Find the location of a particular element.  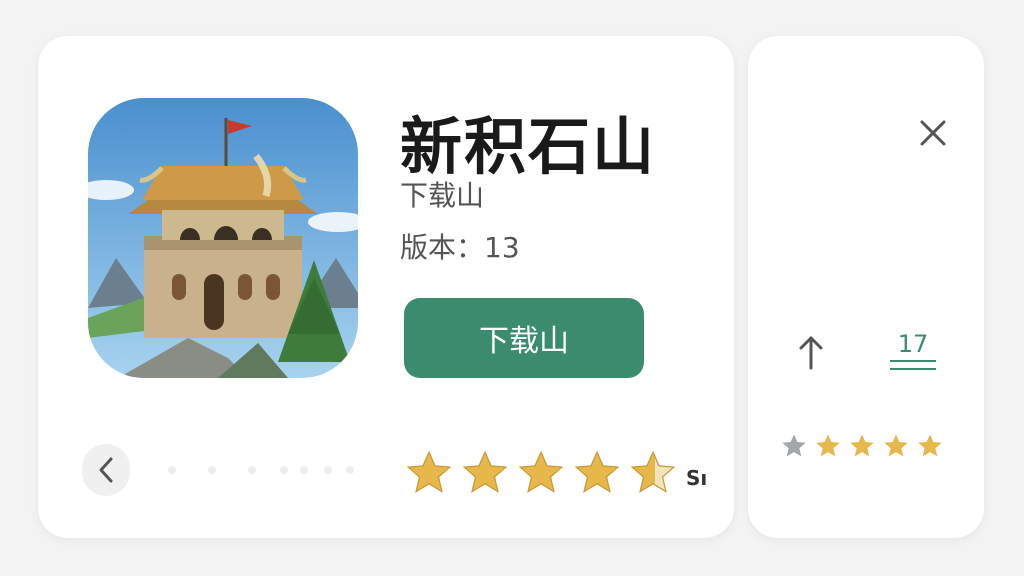

version-info: 版本：13 is located at coordinates (460, 246).